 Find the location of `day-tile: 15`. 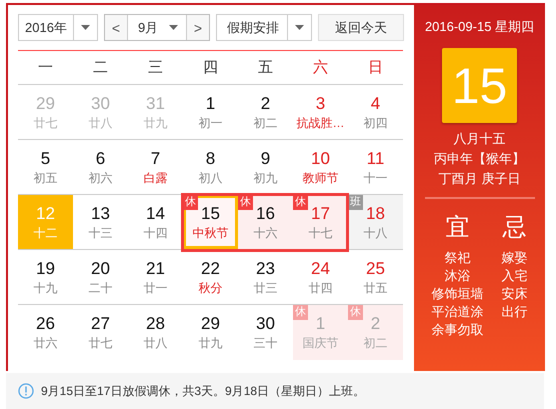

day-tile: 15 is located at coordinates (479, 85).